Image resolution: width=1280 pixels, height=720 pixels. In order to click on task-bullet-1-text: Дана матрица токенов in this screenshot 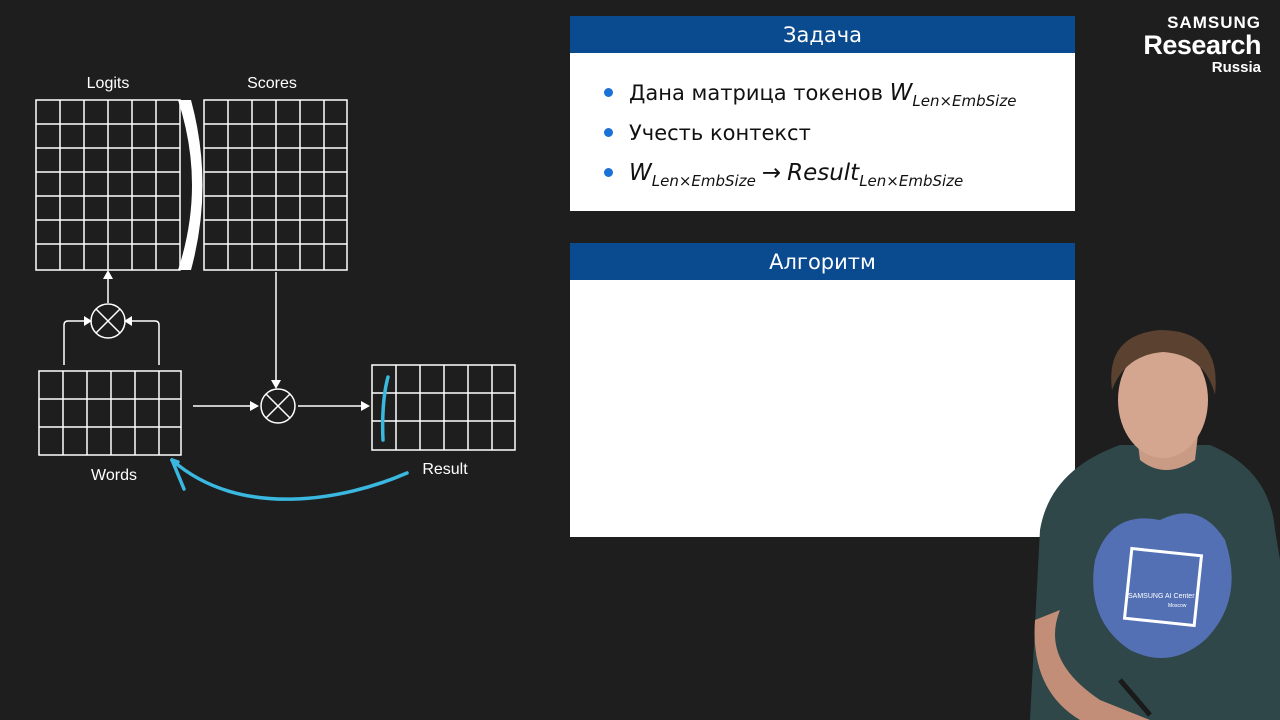, I will do `click(756, 93)`.